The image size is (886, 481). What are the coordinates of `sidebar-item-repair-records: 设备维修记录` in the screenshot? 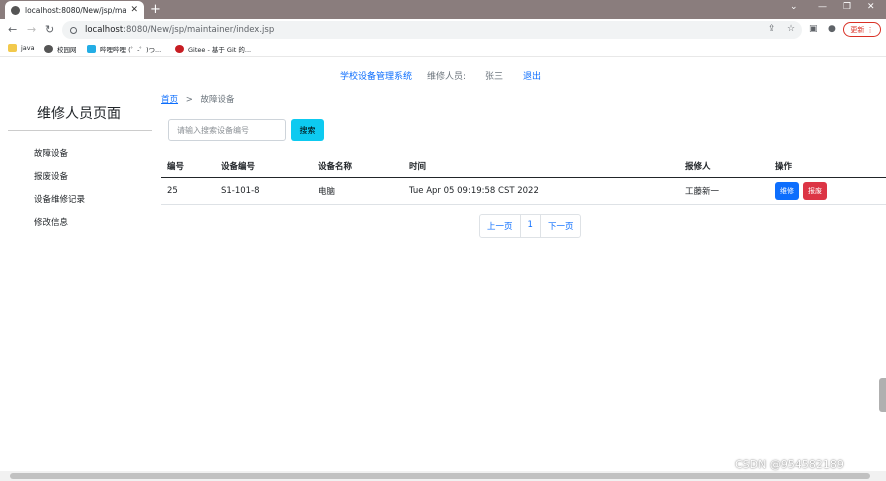 It's located at (59, 199).